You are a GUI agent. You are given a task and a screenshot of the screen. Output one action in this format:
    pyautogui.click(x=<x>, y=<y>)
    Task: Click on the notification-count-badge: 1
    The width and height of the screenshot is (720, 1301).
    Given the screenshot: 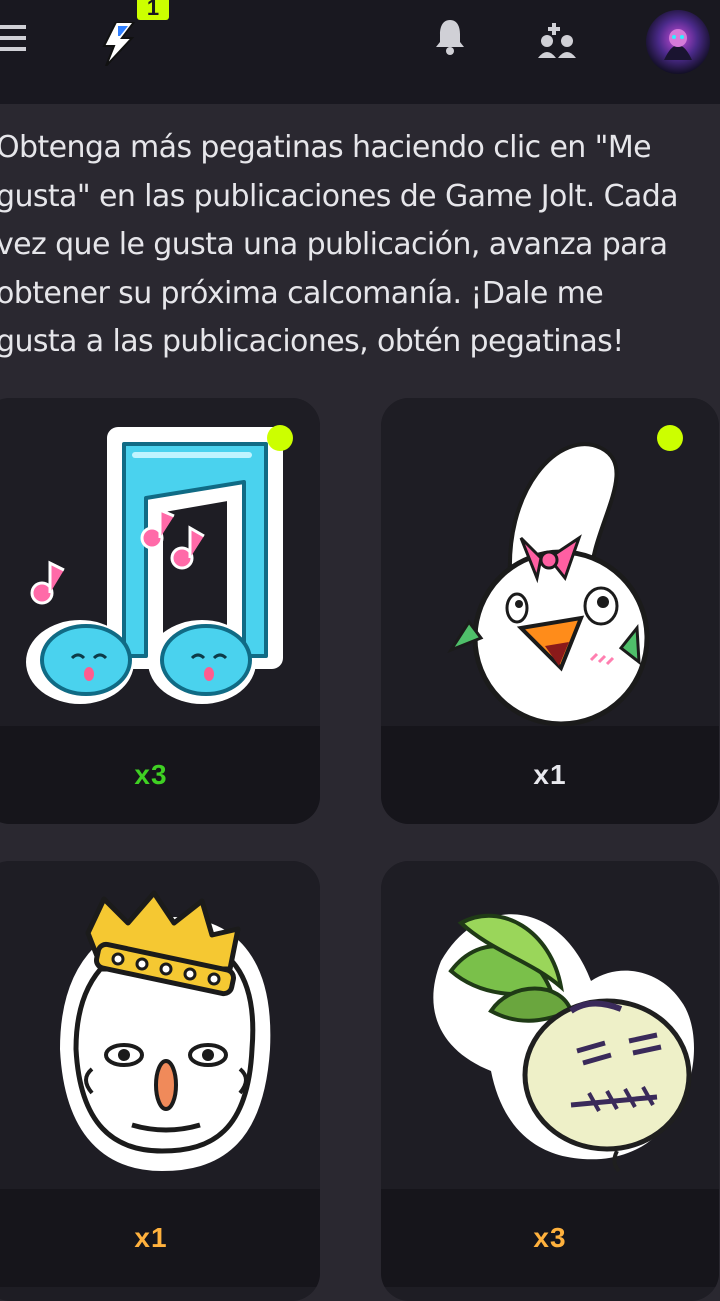 What is the action you would take?
    pyautogui.click(x=153, y=10)
    